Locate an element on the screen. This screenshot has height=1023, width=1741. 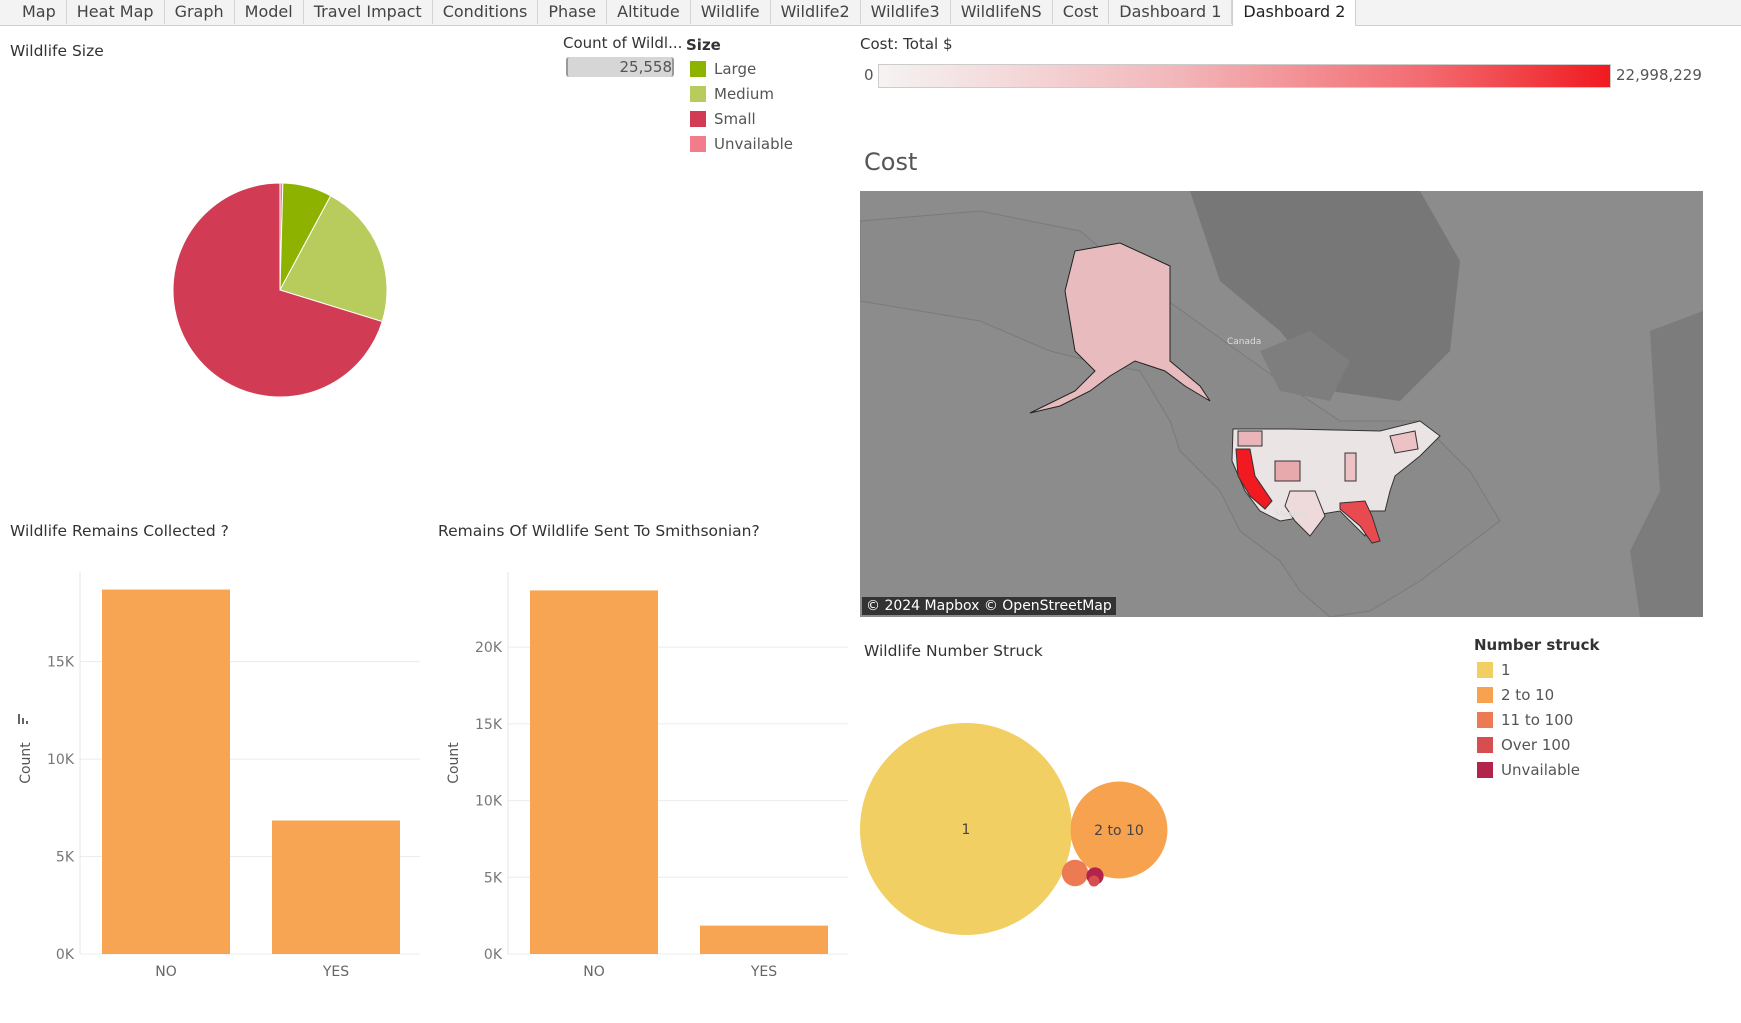
bubble-label-2-to-10: 2 to 10 is located at coordinates (1119, 831).